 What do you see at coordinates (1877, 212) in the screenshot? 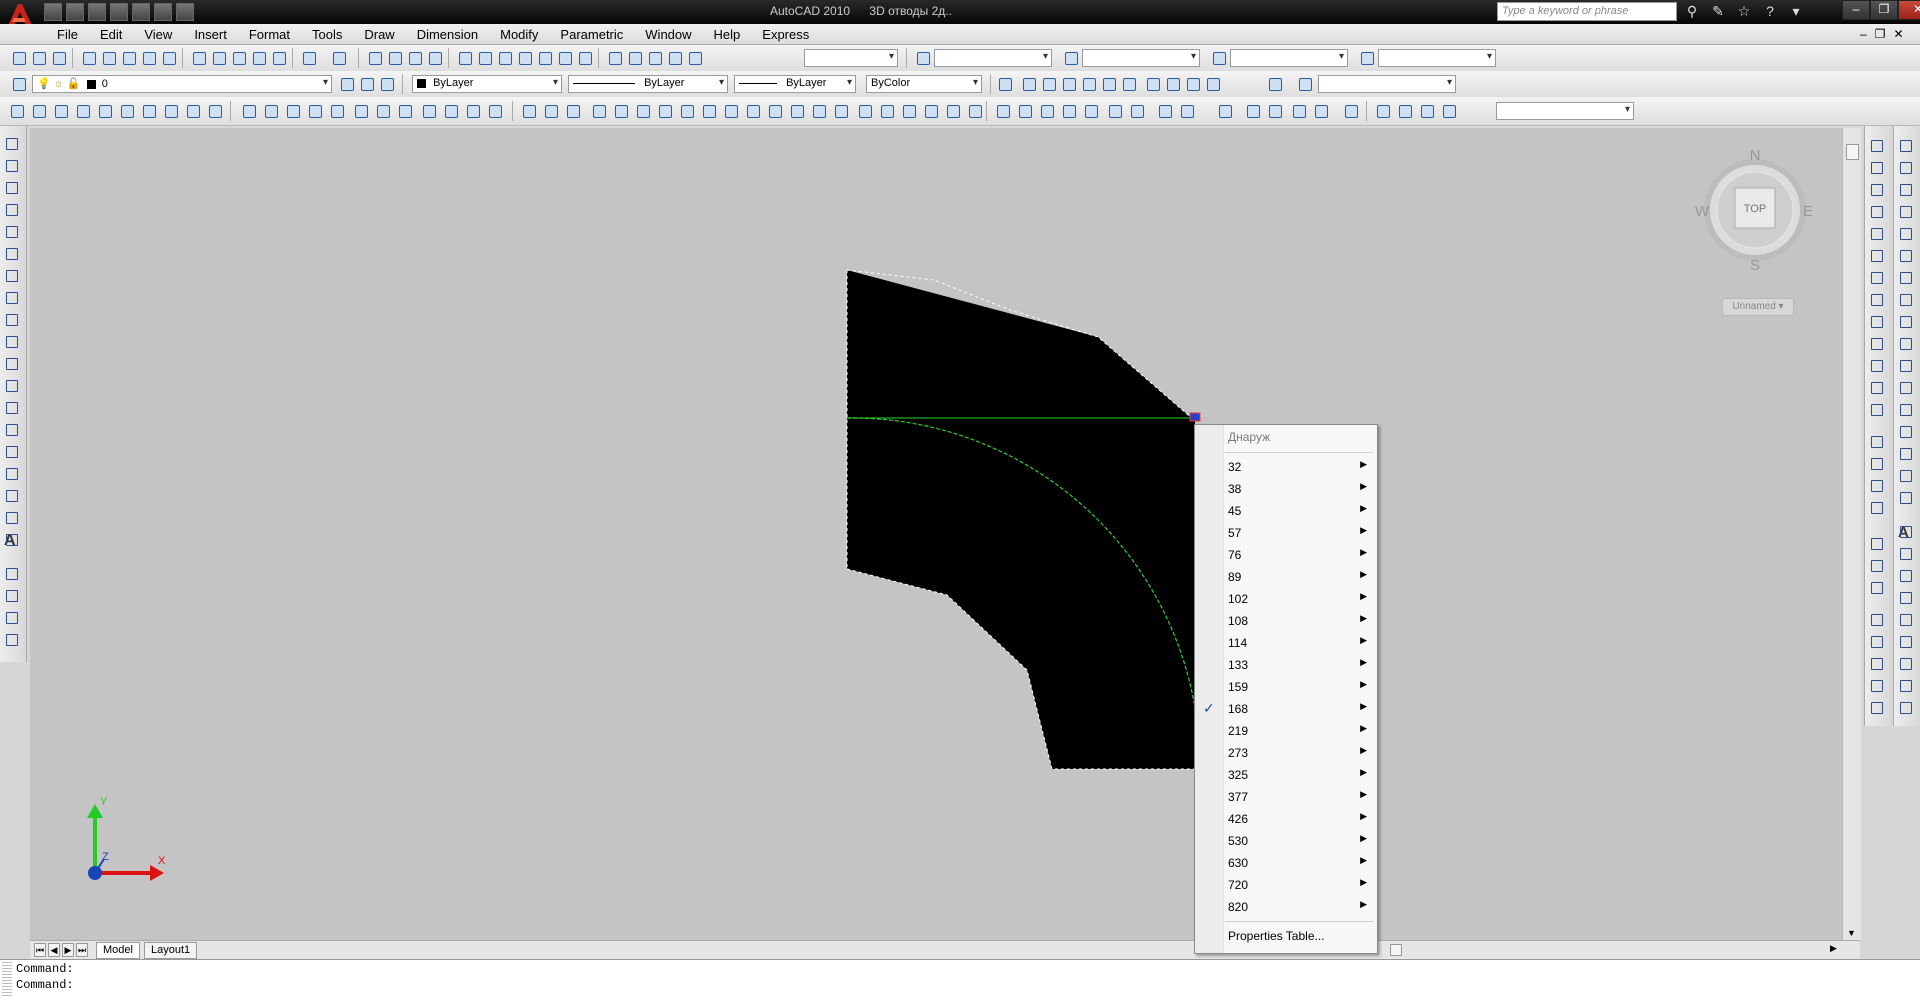
I see `ordinate-dim-icon` at bounding box center [1877, 212].